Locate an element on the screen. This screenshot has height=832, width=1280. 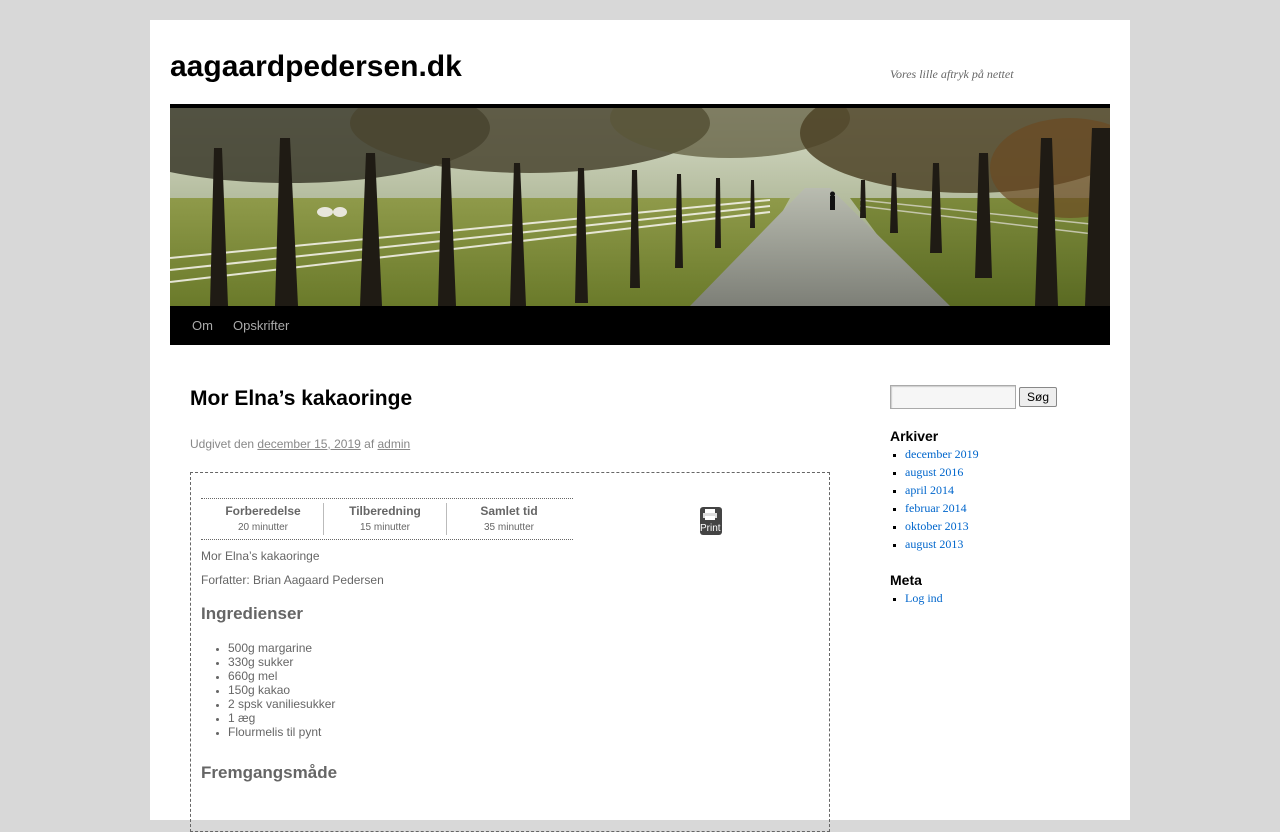
ingredient-item: 150g kakao is located at coordinates (281, 690).